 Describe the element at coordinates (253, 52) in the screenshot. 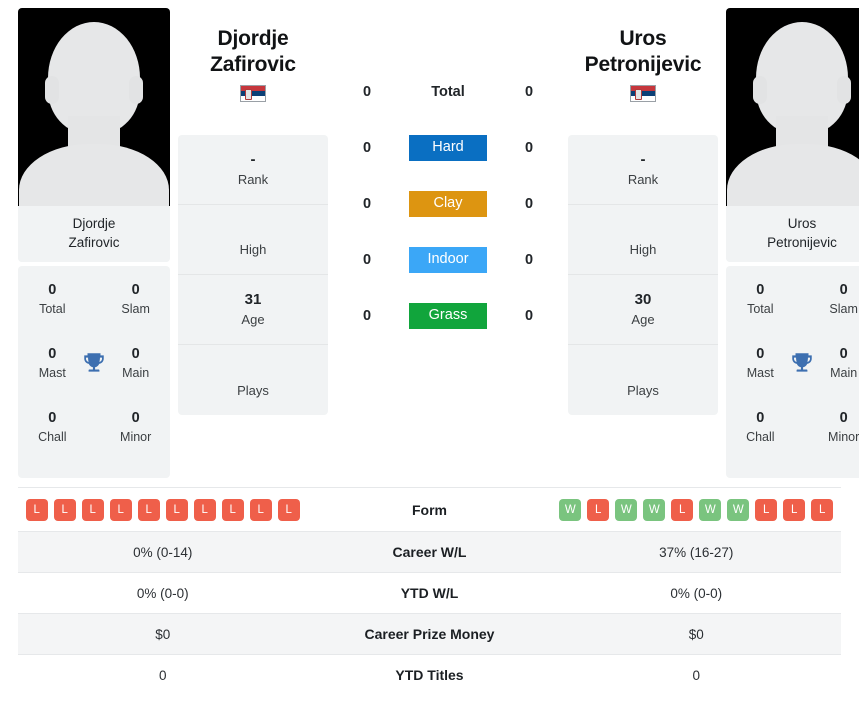

I see `left-player-name: Djordje Zafirovic` at that location.